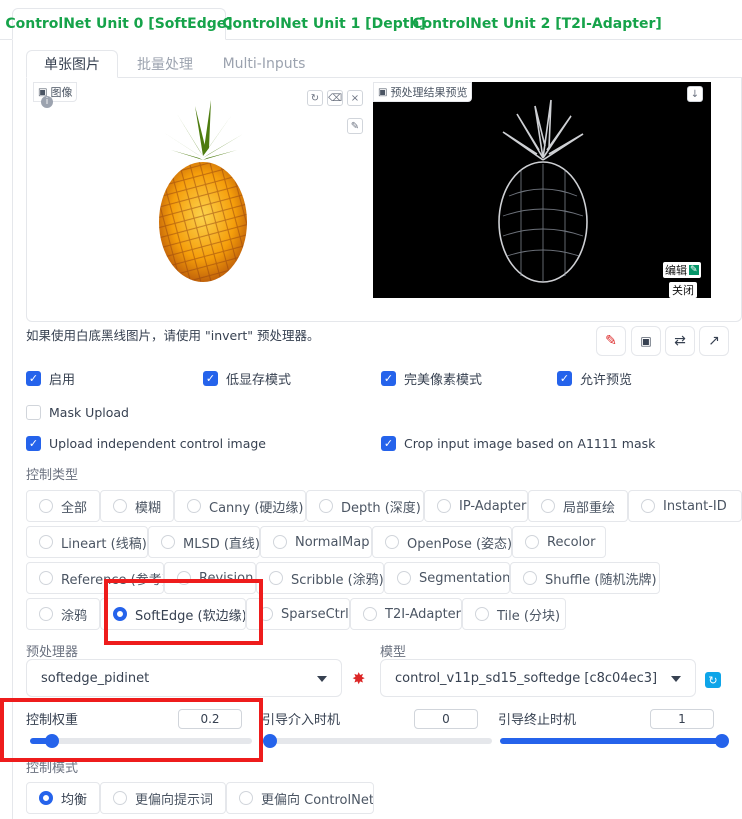  Describe the element at coordinates (585, 578) in the screenshot. I see `control-type-option: Shuffle (随机洗牌)` at that location.